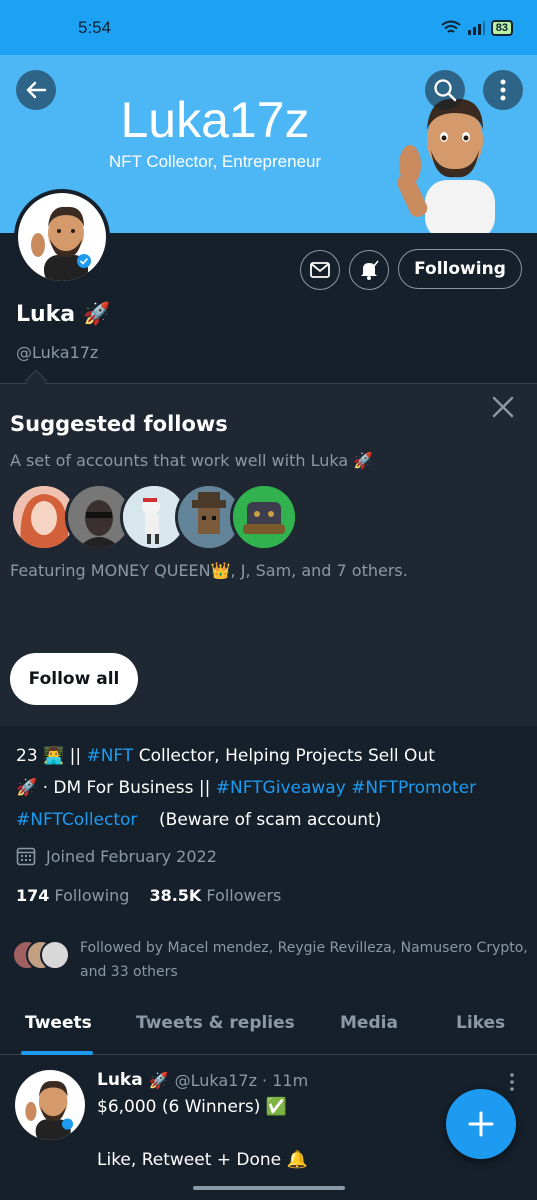 The image size is (537, 1200). I want to click on search-button, so click(445, 90).